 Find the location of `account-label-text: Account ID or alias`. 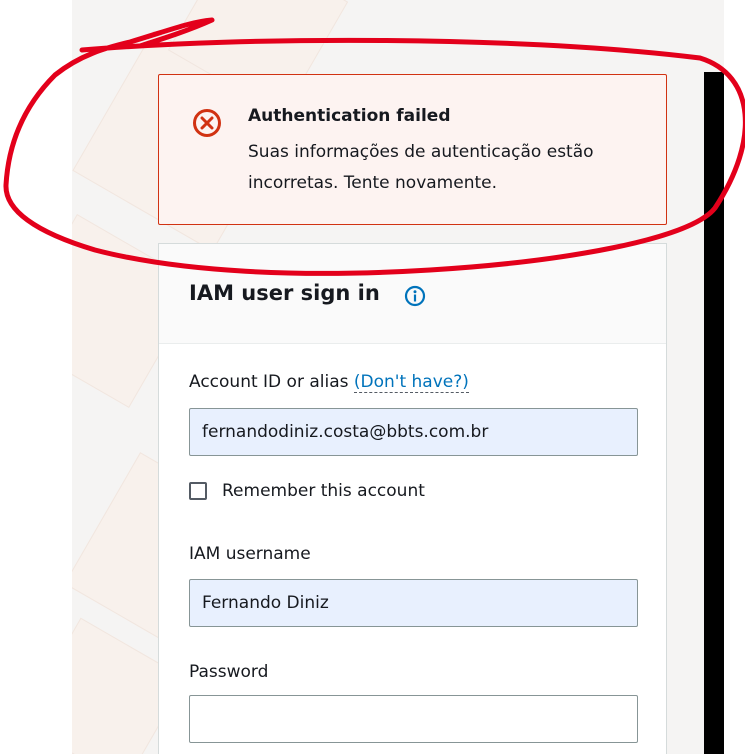

account-label-text: Account ID or alias is located at coordinates (269, 382).